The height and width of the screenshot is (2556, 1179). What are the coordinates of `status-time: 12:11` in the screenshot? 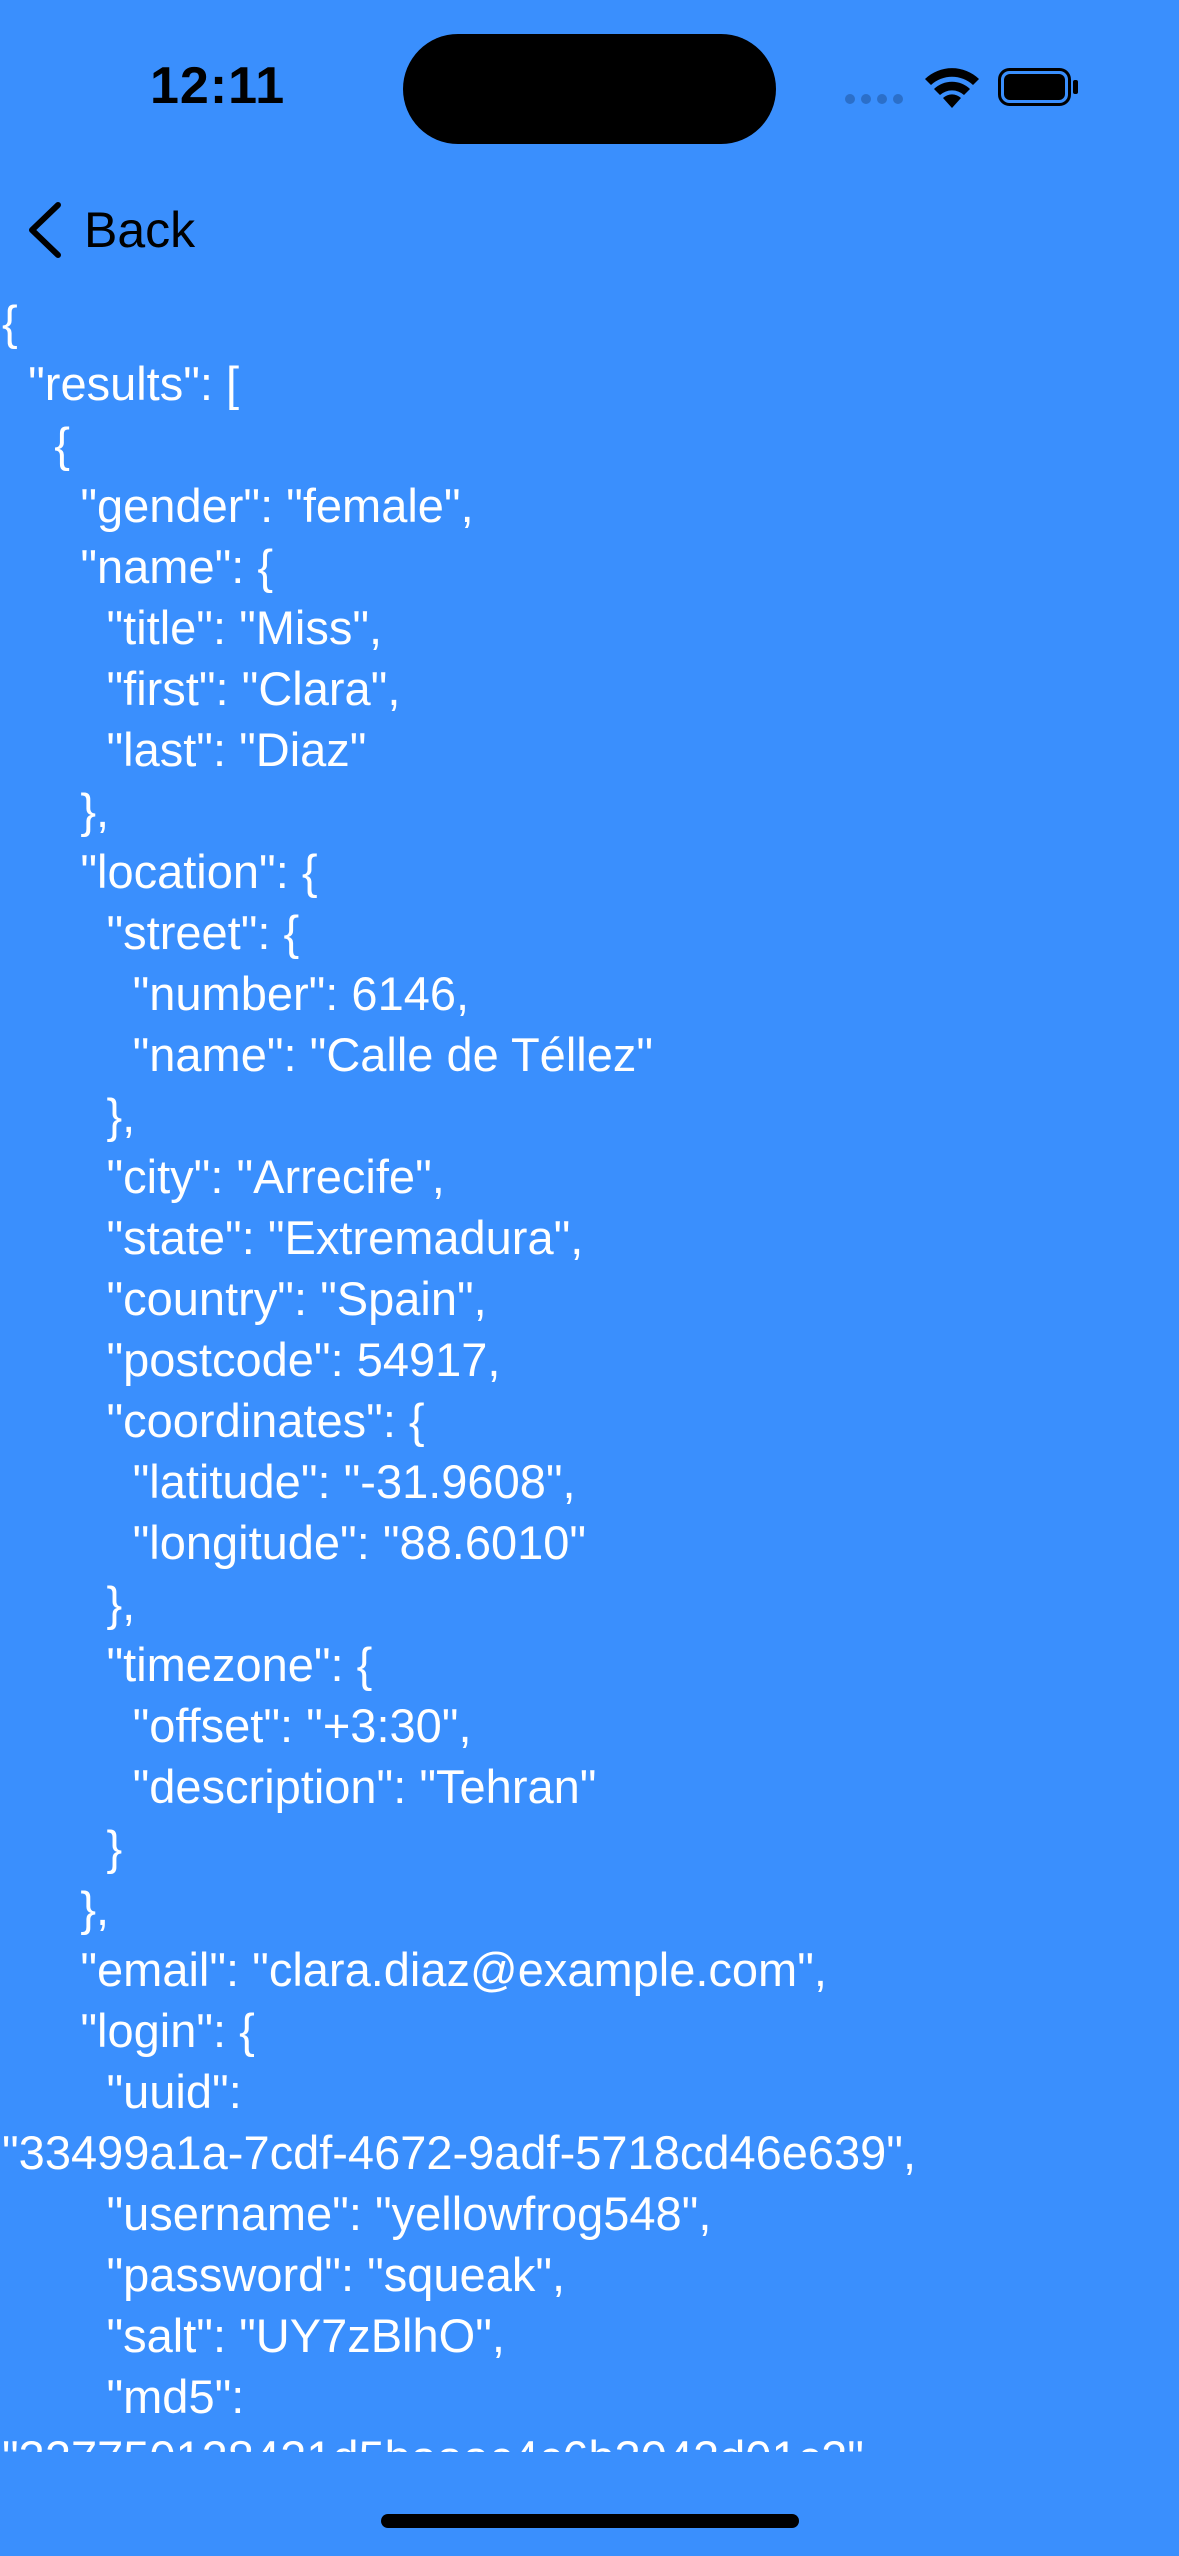 It's located at (218, 86).